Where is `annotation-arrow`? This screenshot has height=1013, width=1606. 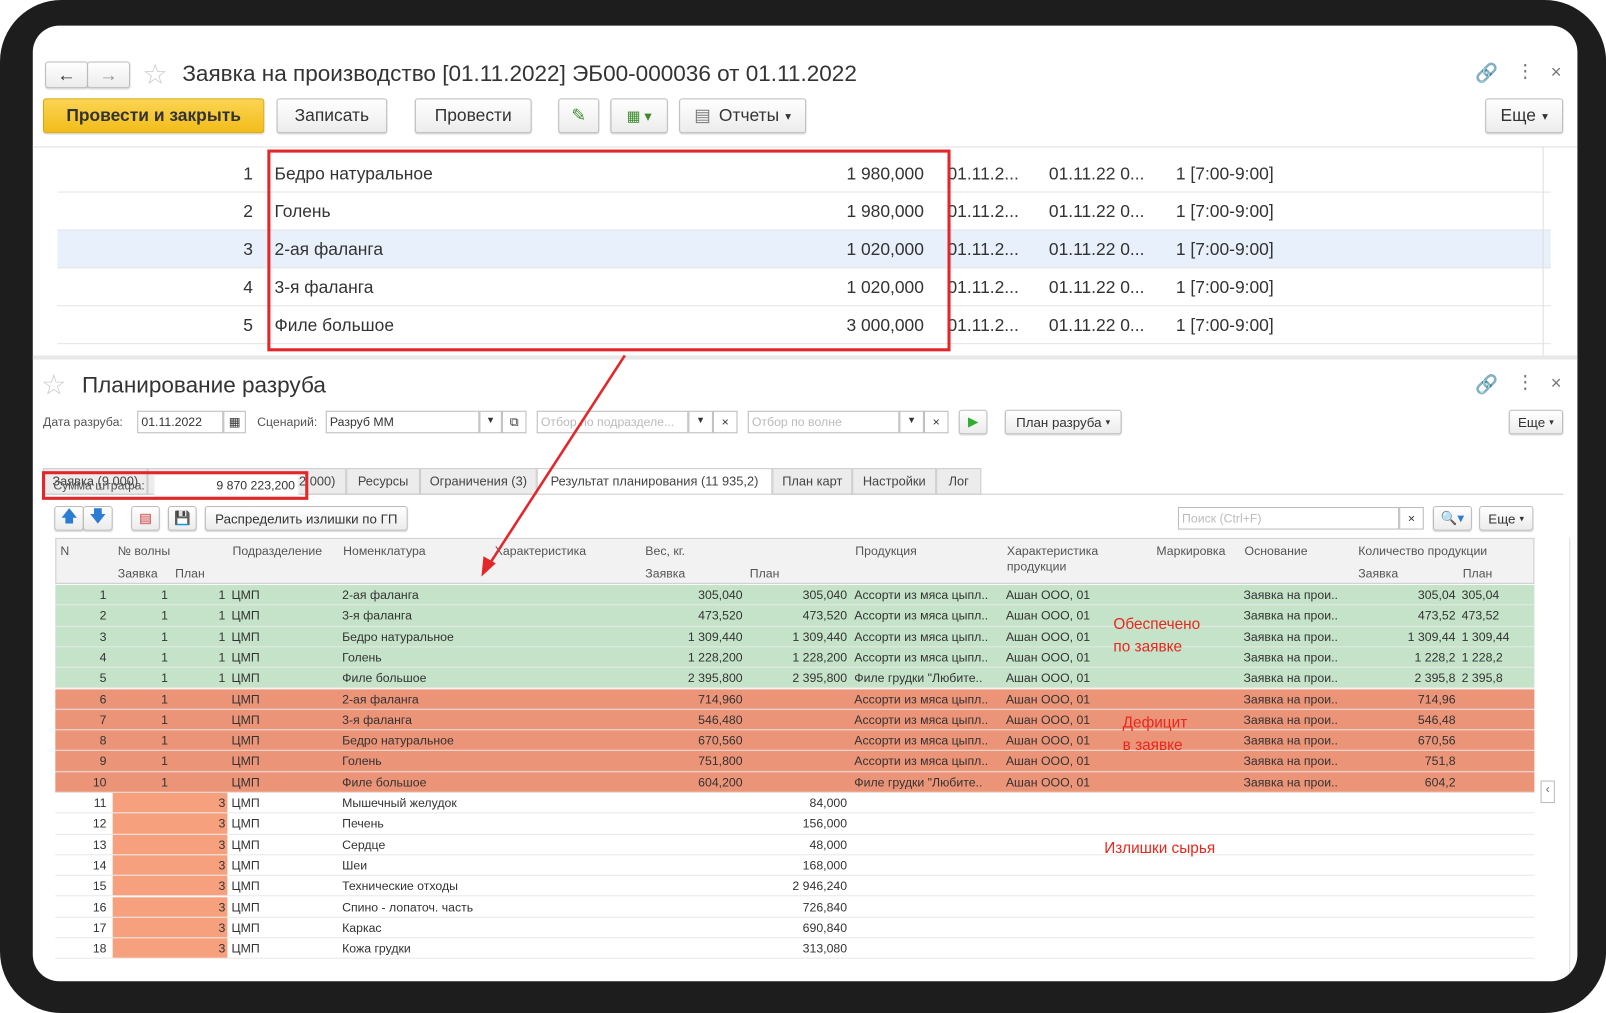 annotation-arrow is located at coordinates (553, 465).